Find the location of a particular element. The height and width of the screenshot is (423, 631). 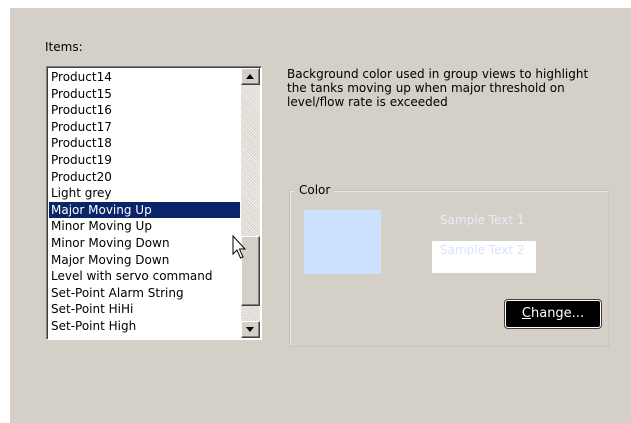

mouse-pointer-icon is located at coordinates (239, 247).